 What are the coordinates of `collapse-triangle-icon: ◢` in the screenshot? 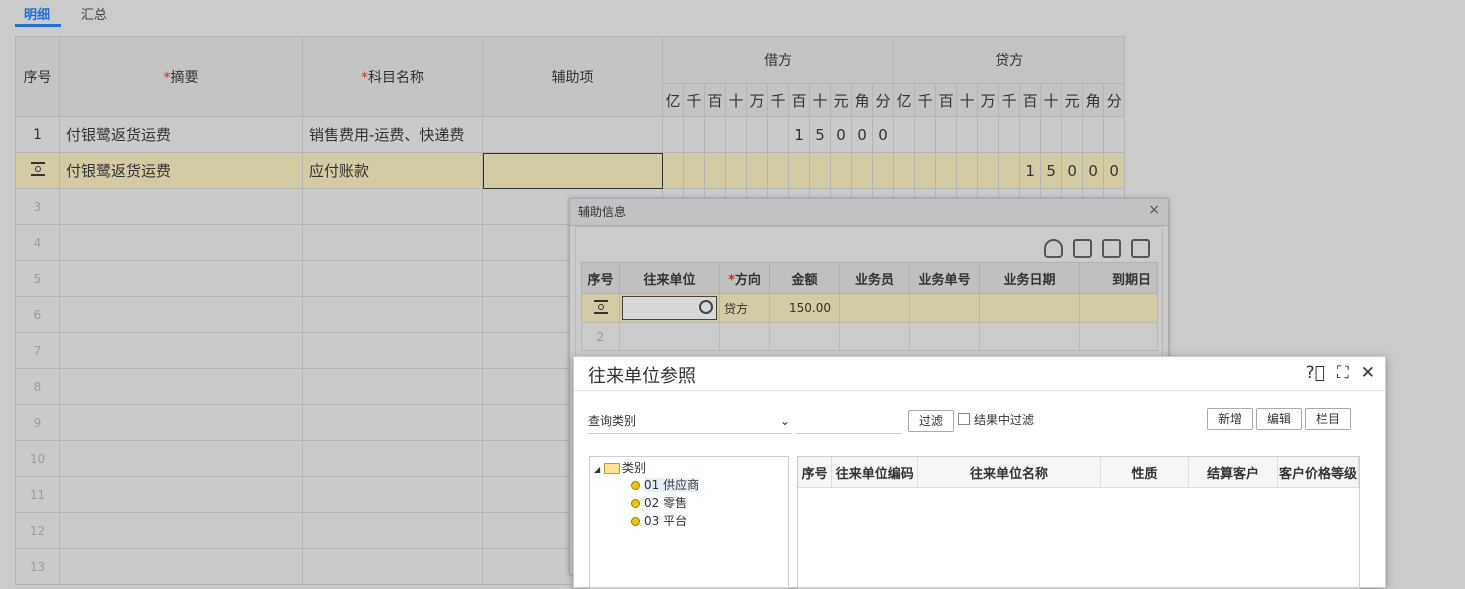 It's located at (597, 469).